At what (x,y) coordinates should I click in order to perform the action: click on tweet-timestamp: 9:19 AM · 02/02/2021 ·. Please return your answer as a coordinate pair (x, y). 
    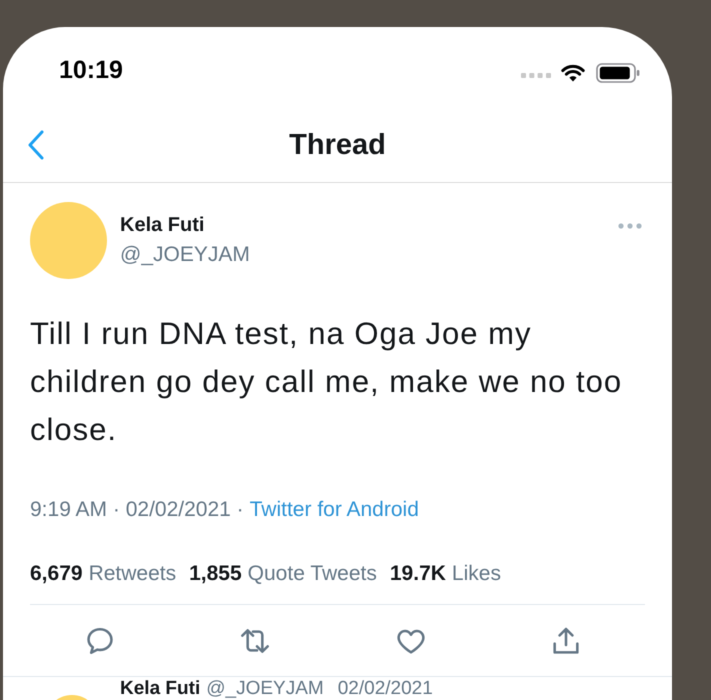
    Looking at the image, I should click on (137, 510).